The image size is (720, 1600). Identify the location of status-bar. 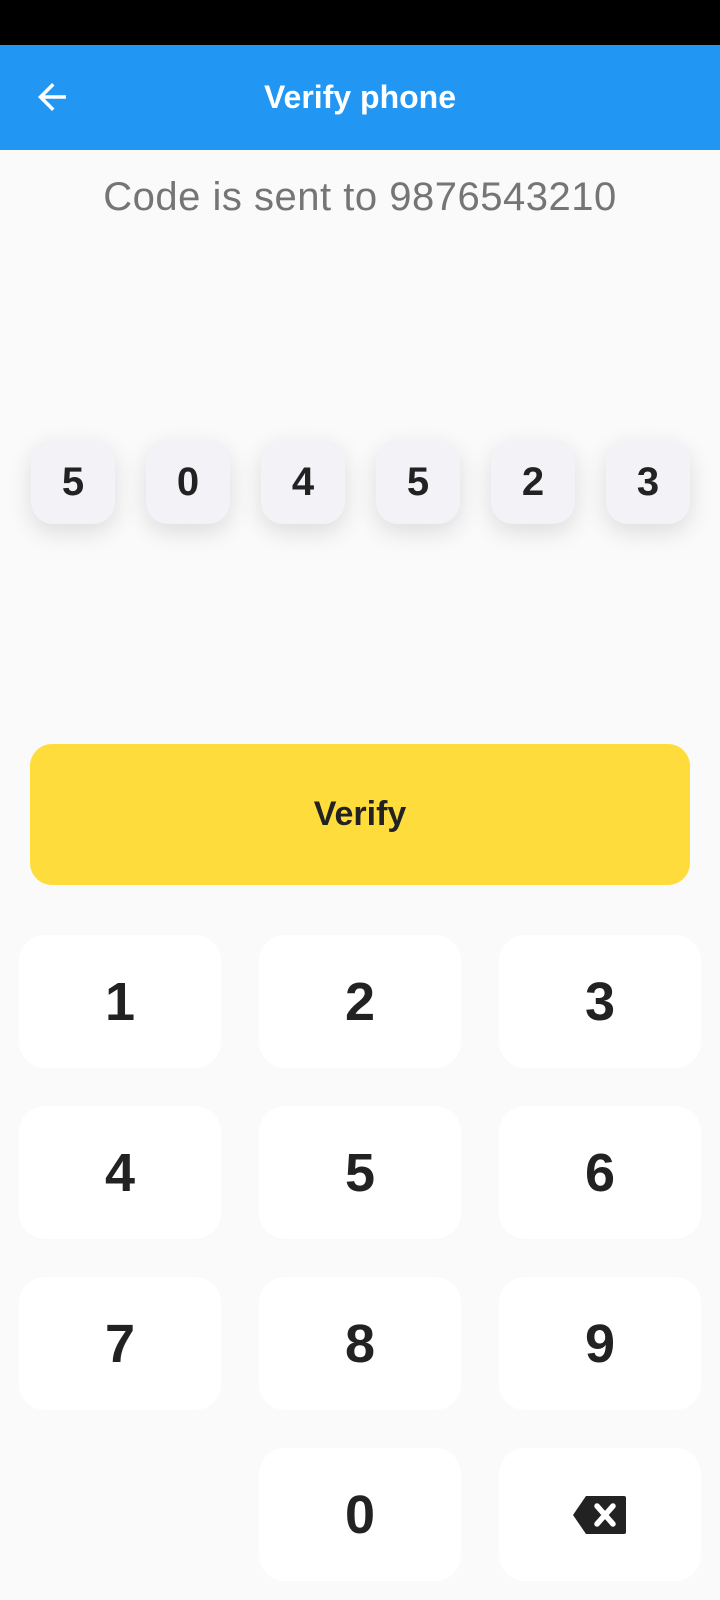
(360, 22).